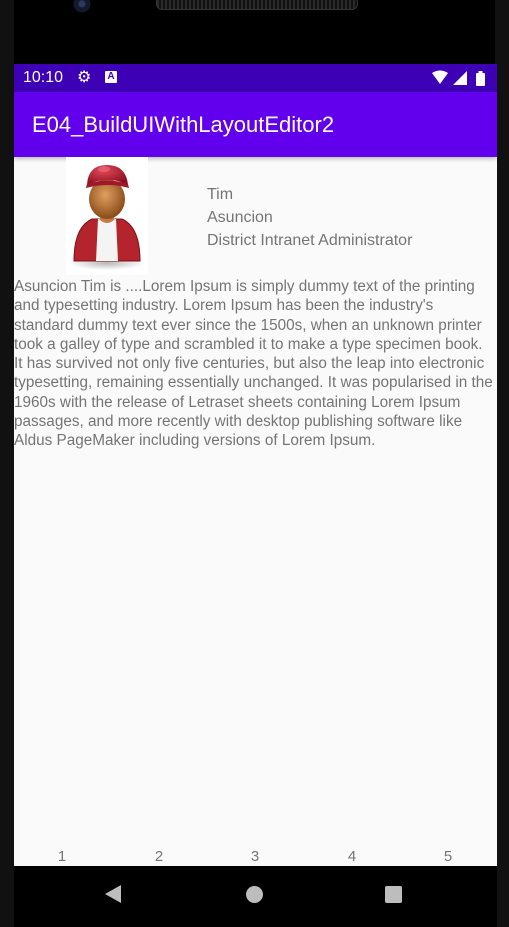 The width and height of the screenshot is (509, 927). What do you see at coordinates (257, 5) in the screenshot?
I see `speaker-grille` at bounding box center [257, 5].